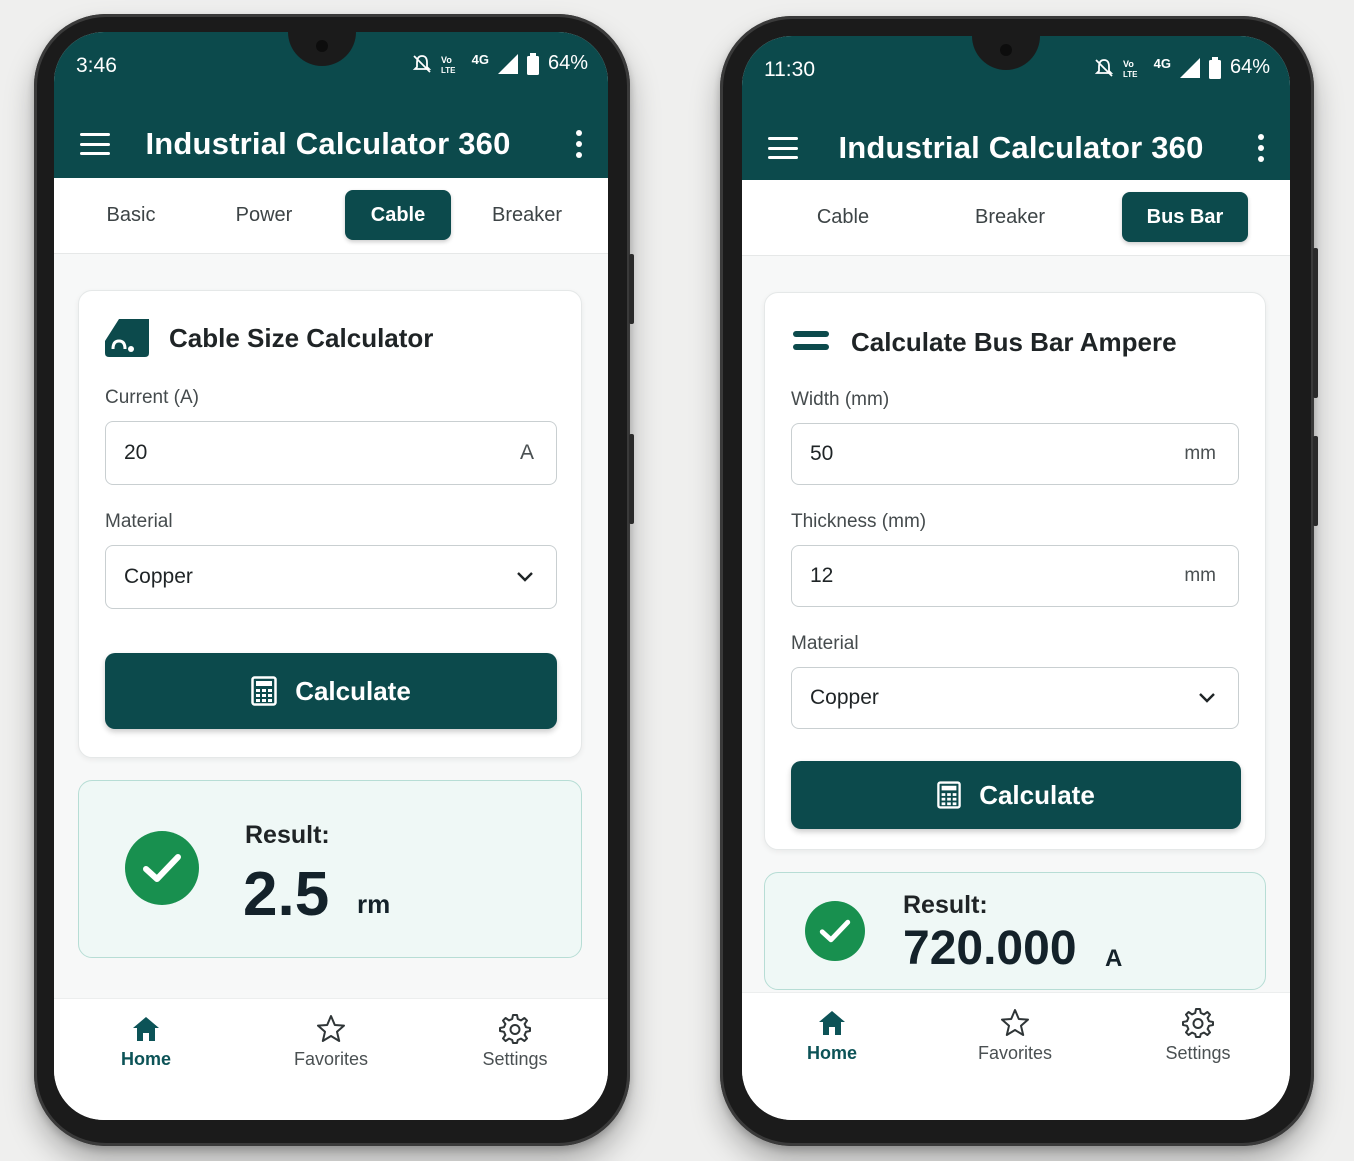 Image resolution: width=1354 pixels, height=1161 pixels. I want to click on tab-bus-bar: Bus Bar, so click(1185, 217).